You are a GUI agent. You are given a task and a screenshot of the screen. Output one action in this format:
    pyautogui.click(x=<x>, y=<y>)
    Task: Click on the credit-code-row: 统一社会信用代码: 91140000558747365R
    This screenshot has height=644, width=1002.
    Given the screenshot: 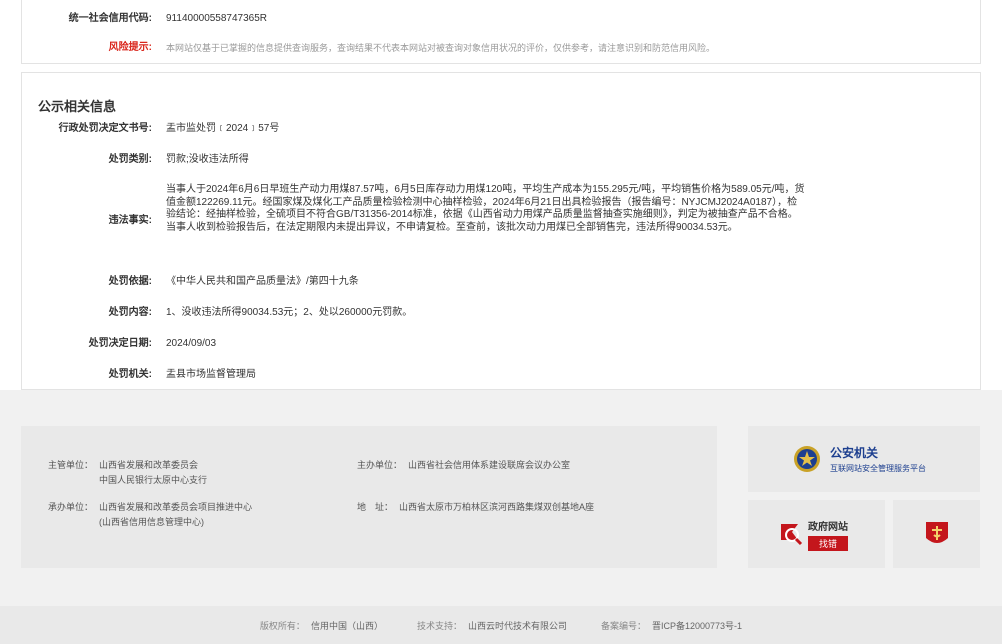 What is the action you would take?
    pyautogui.click(x=144, y=19)
    